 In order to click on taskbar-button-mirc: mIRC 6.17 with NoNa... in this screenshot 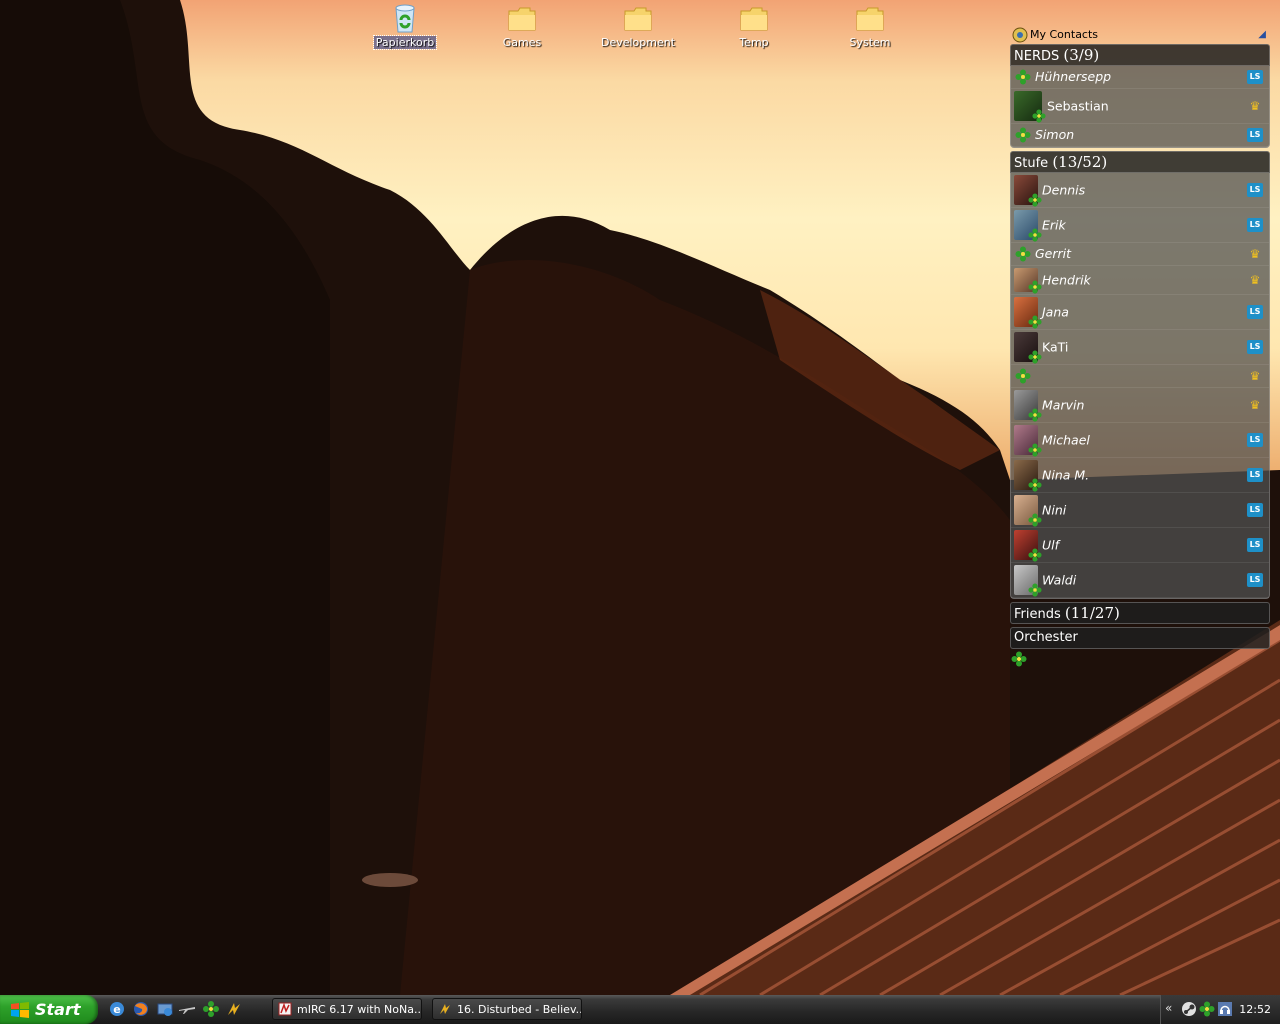, I will do `click(347, 1009)`.